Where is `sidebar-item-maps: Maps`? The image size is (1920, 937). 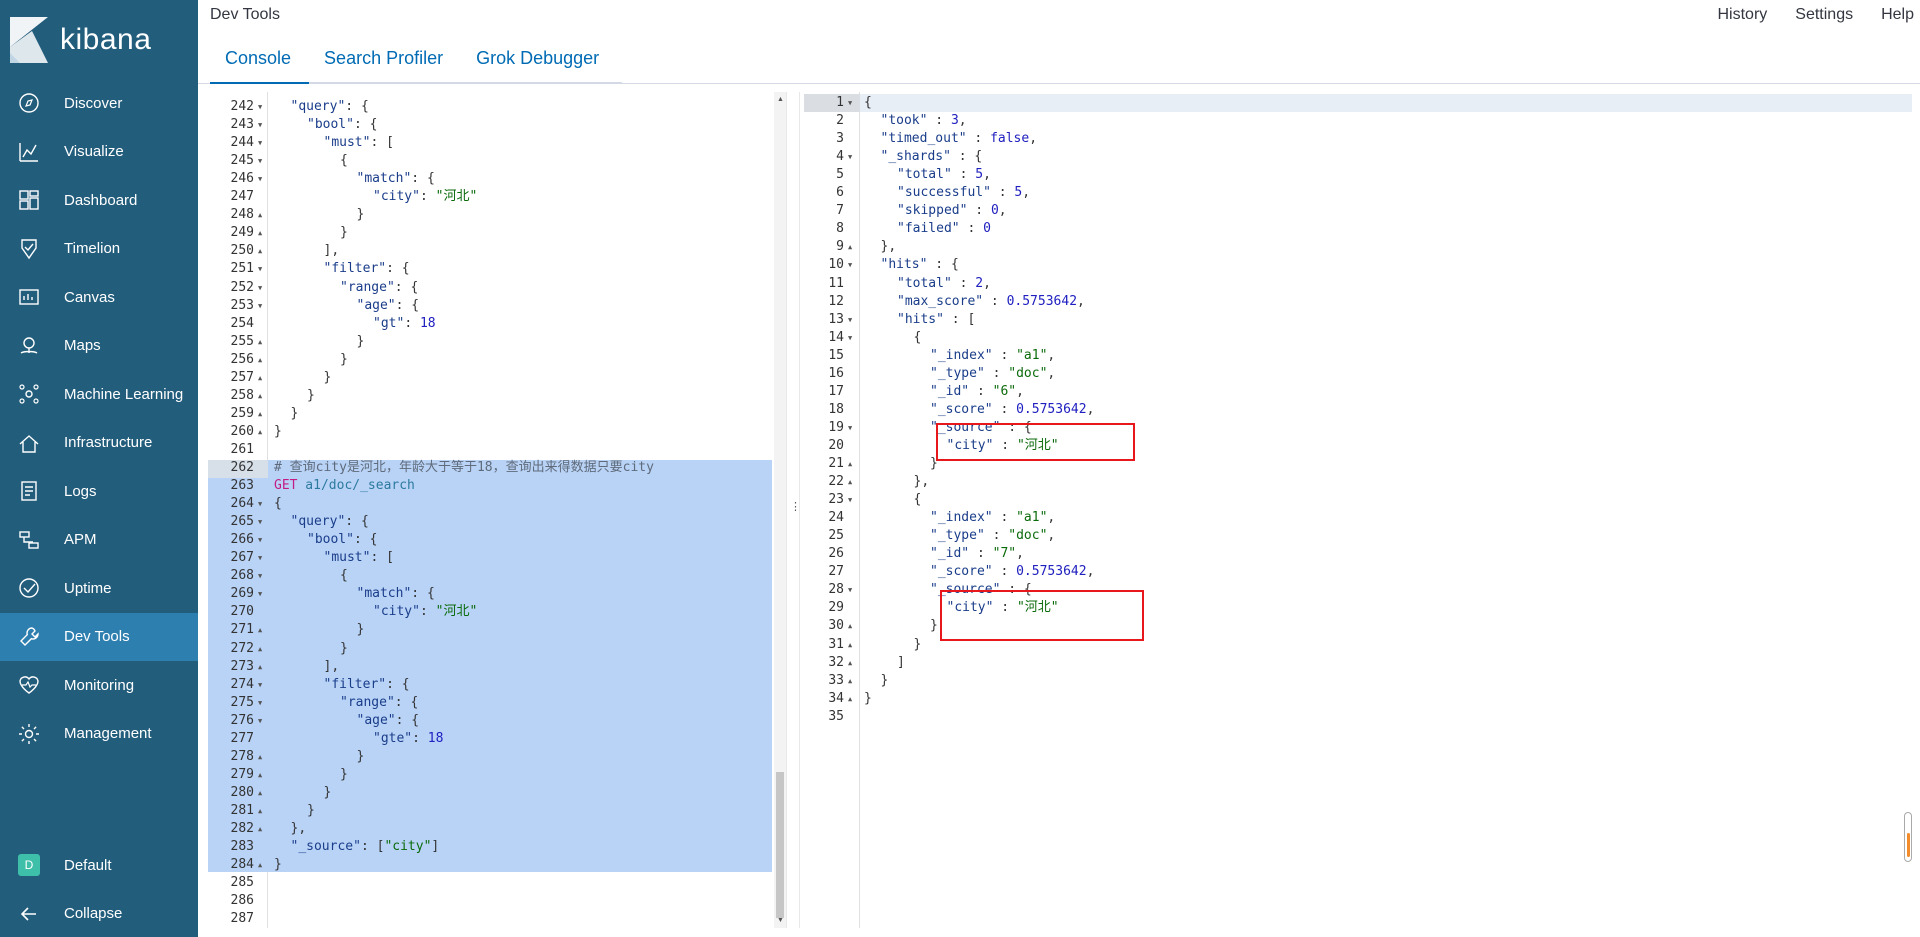
sidebar-item-maps: Maps is located at coordinates (99, 346).